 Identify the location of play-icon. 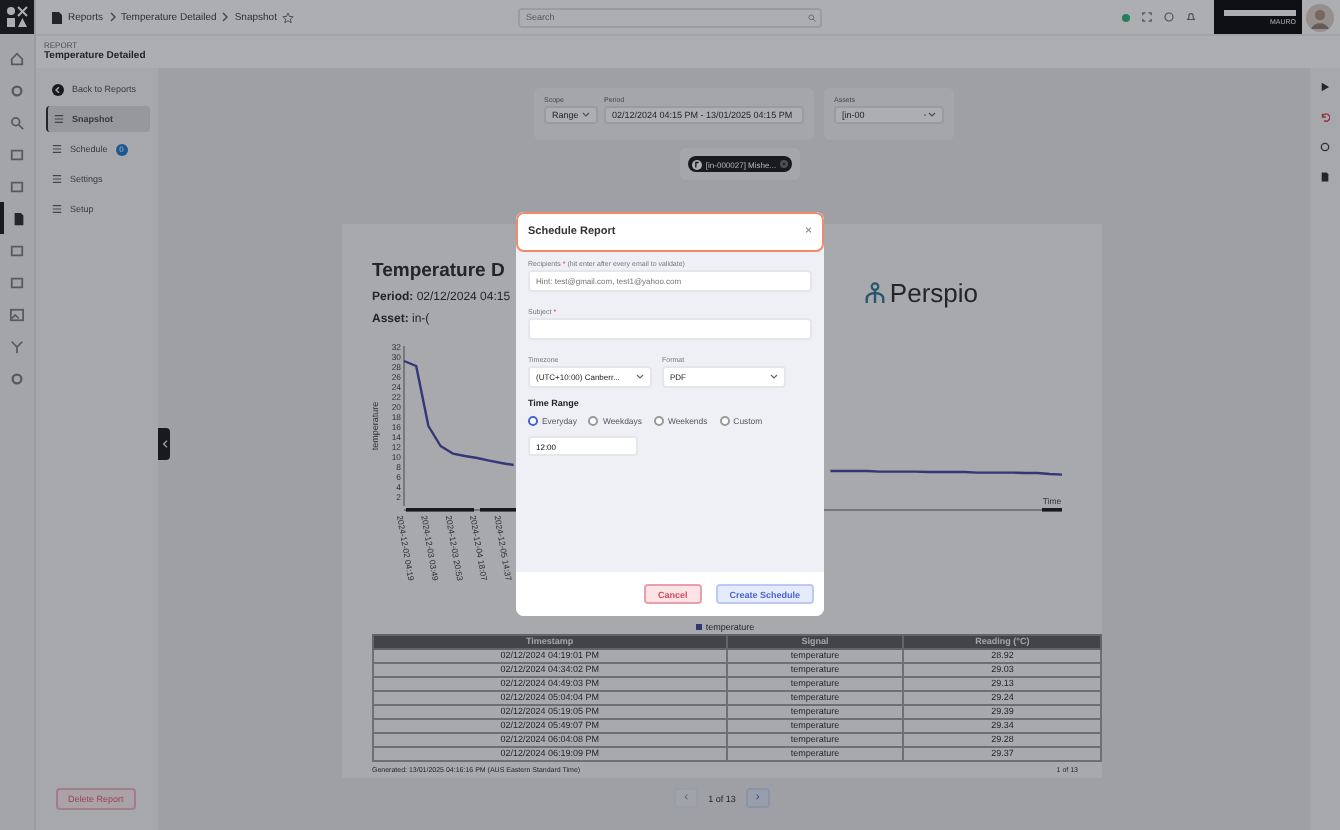
(1325, 87).